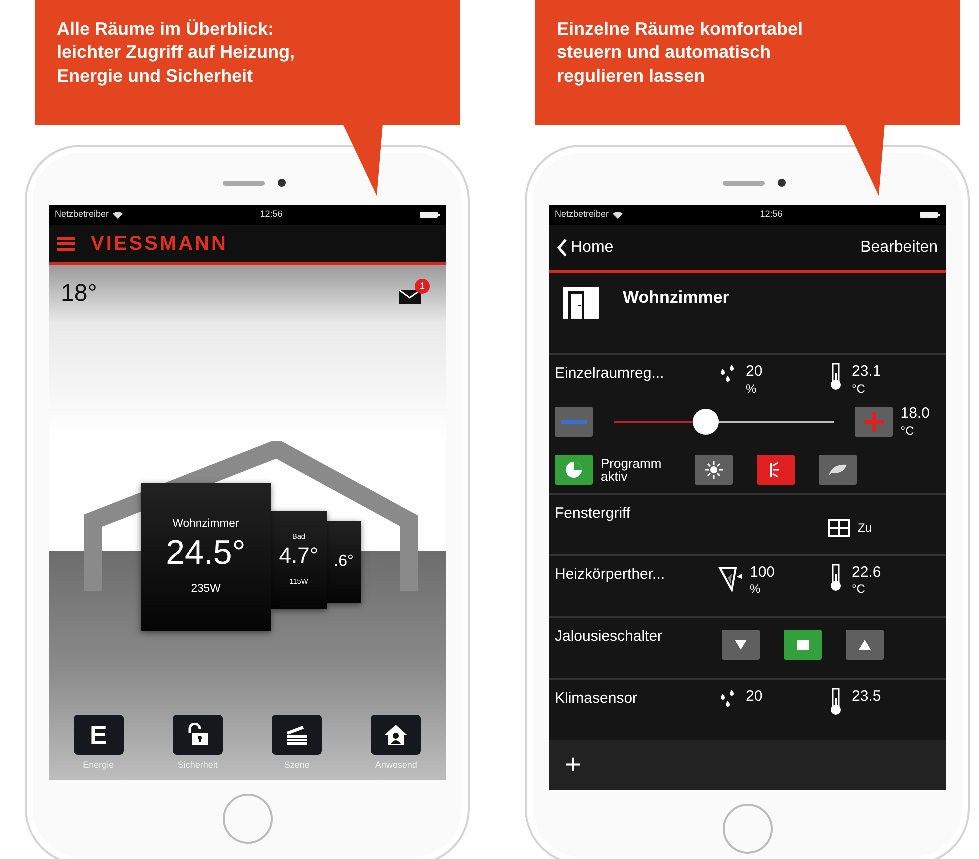 This screenshot has height=859, width=979. What do you see at coordinates (206, 590) in the screenshot?
I see `room-power: 235W` at bounding box center [206, 590].